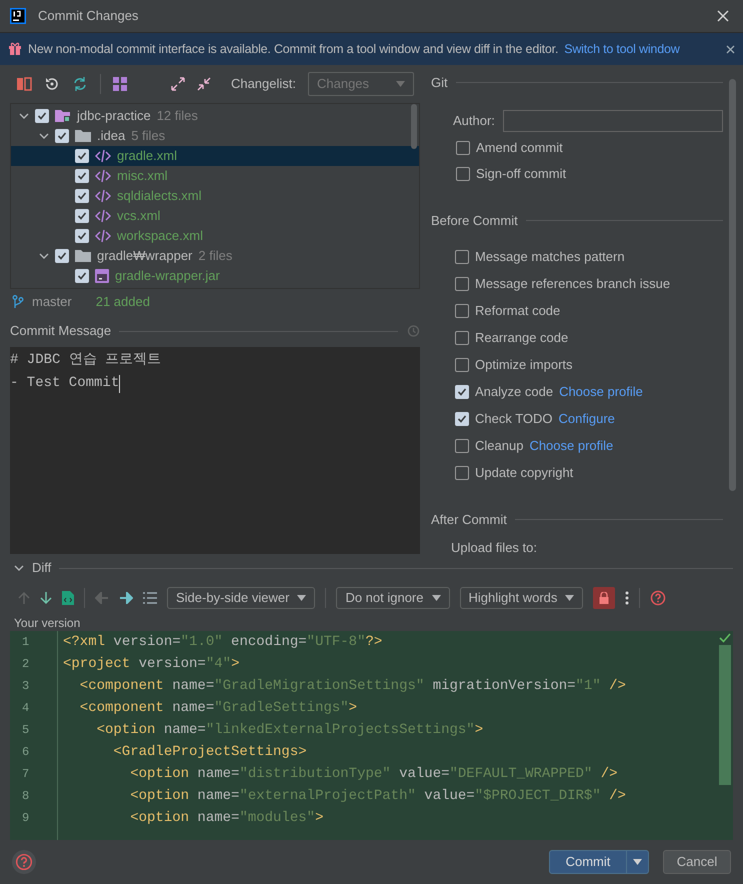 This screenshot has height=884, width=743. I want to click on tree-row: workspace.xml, so click(215, 236).